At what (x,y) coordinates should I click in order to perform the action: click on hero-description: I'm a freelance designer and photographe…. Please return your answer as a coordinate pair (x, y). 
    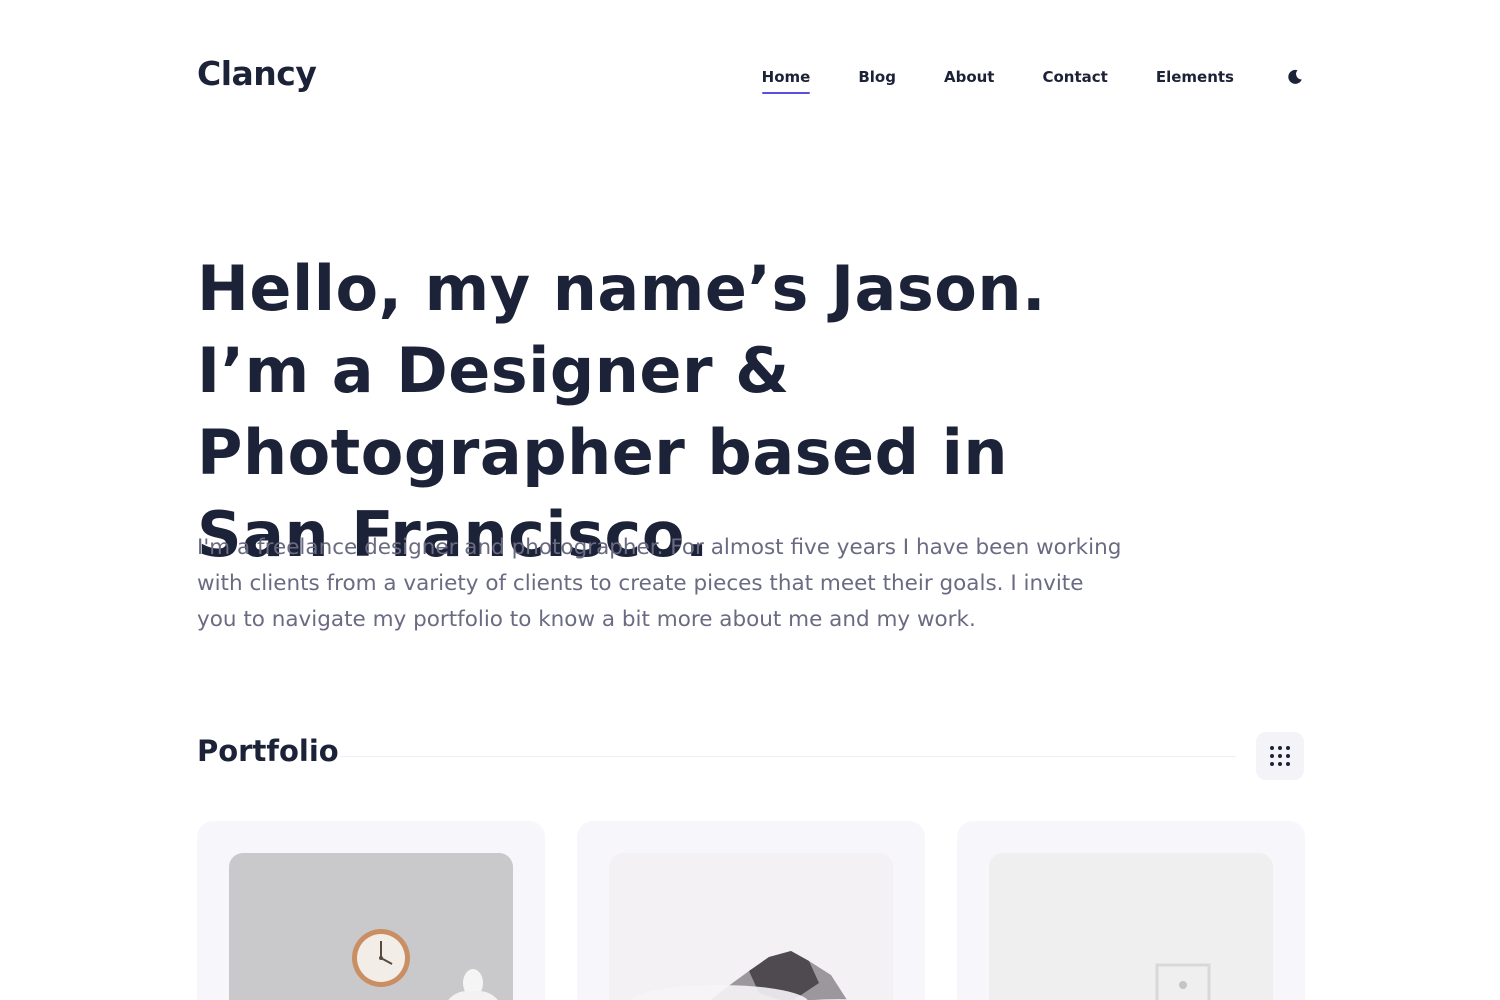
    Looking at the image, I should click on (659, 583).